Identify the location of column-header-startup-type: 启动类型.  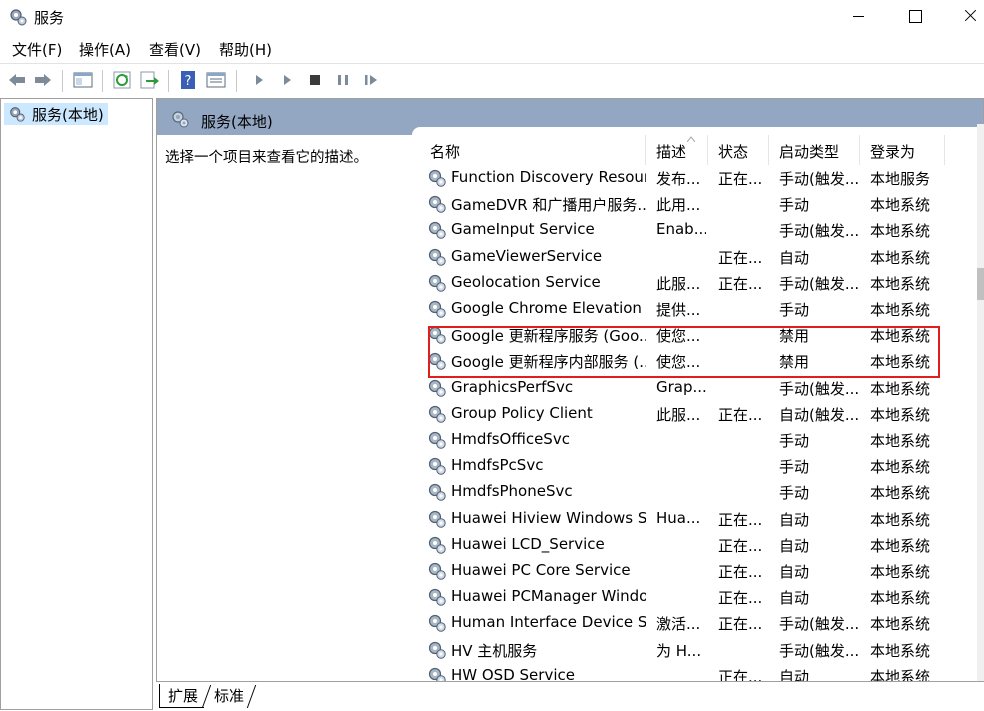
(814, 150).